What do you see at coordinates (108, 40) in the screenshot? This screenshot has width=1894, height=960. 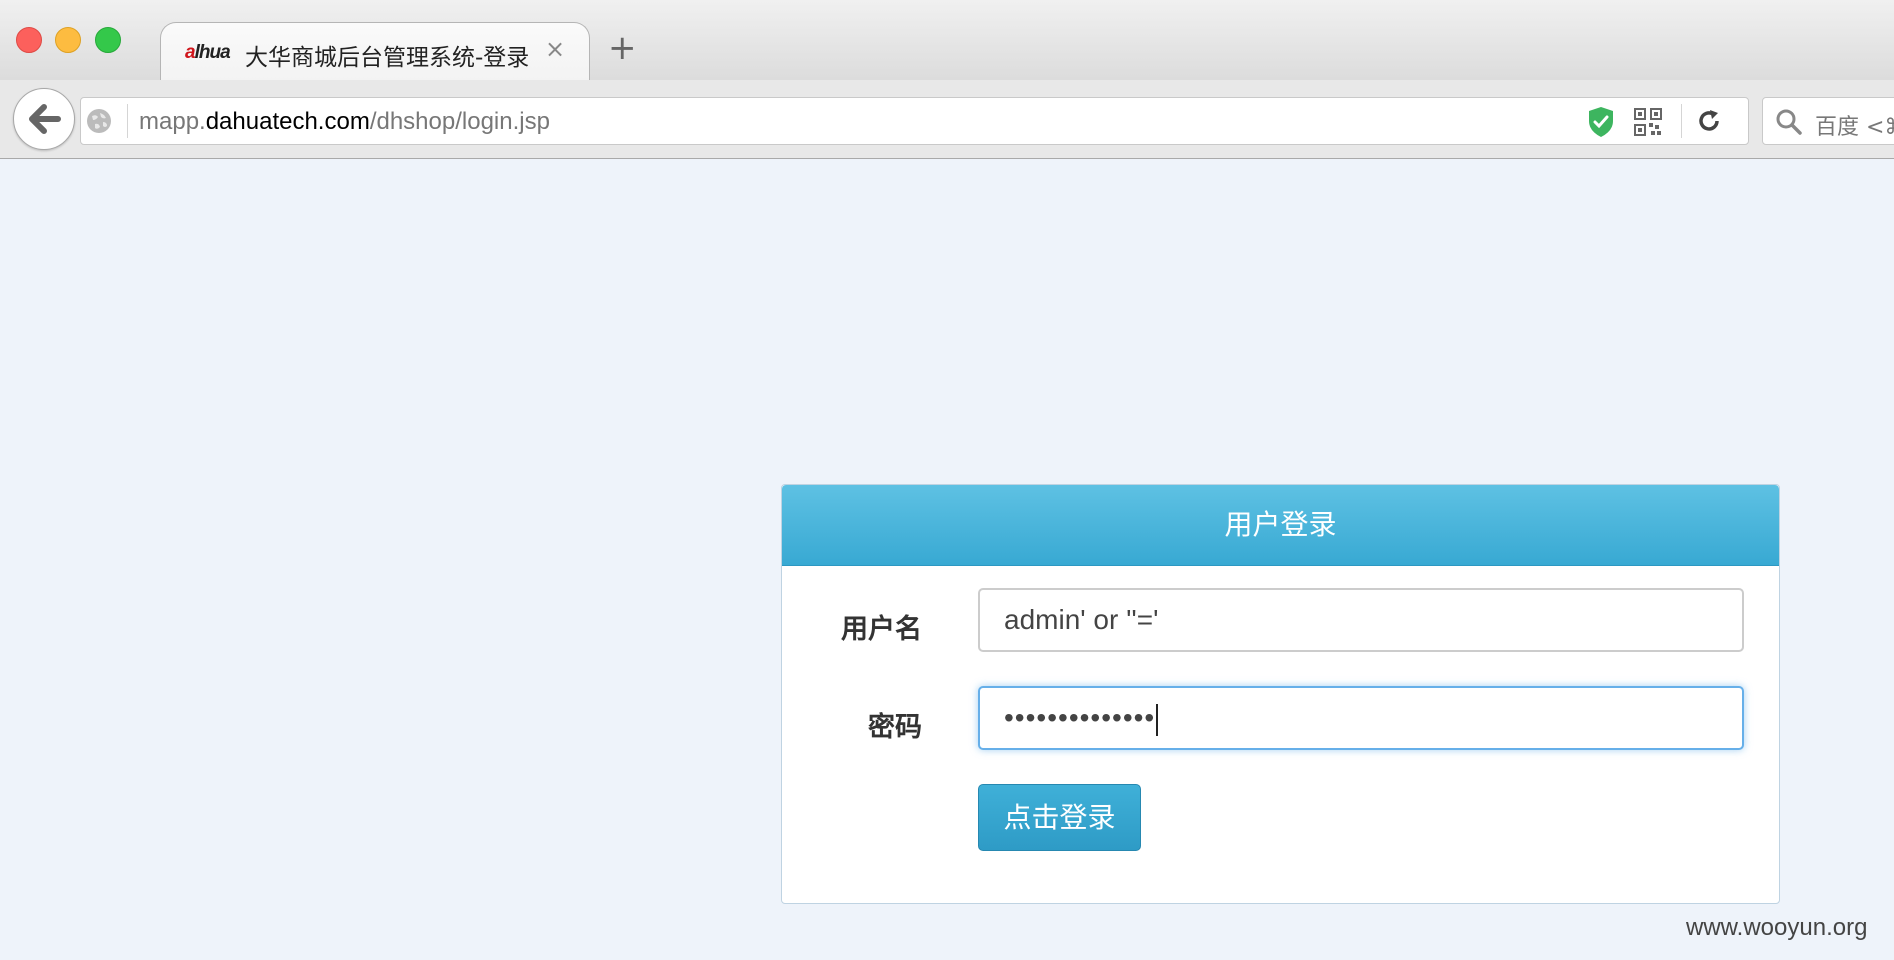 I see `window-maximize-button` at bounding box center [108, 40].